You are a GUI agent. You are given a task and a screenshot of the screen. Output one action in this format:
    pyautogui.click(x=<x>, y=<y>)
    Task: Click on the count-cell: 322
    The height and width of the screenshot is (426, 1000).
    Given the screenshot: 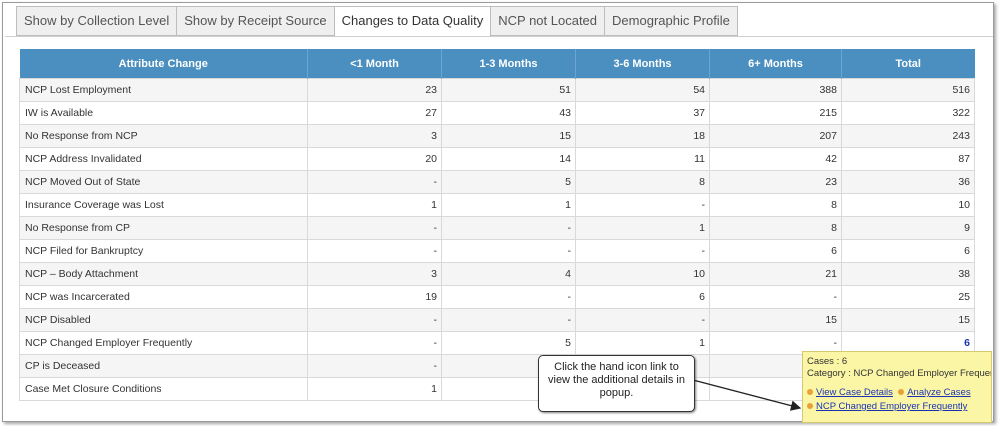 What is the action you would take?
    pyautogui.click(x=908, y=113)
    